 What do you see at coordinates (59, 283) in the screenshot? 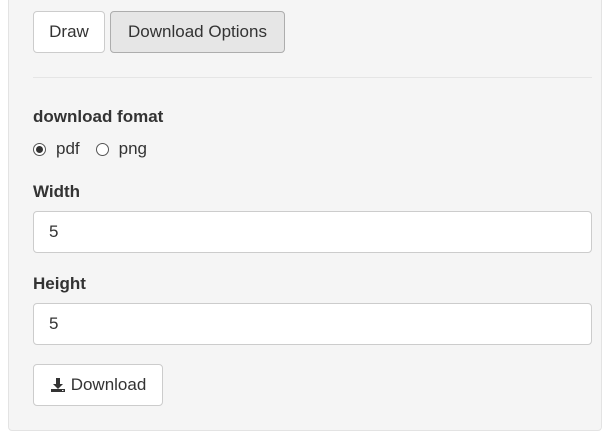
I see `height-label: Height` at bounding box center [59, 283].